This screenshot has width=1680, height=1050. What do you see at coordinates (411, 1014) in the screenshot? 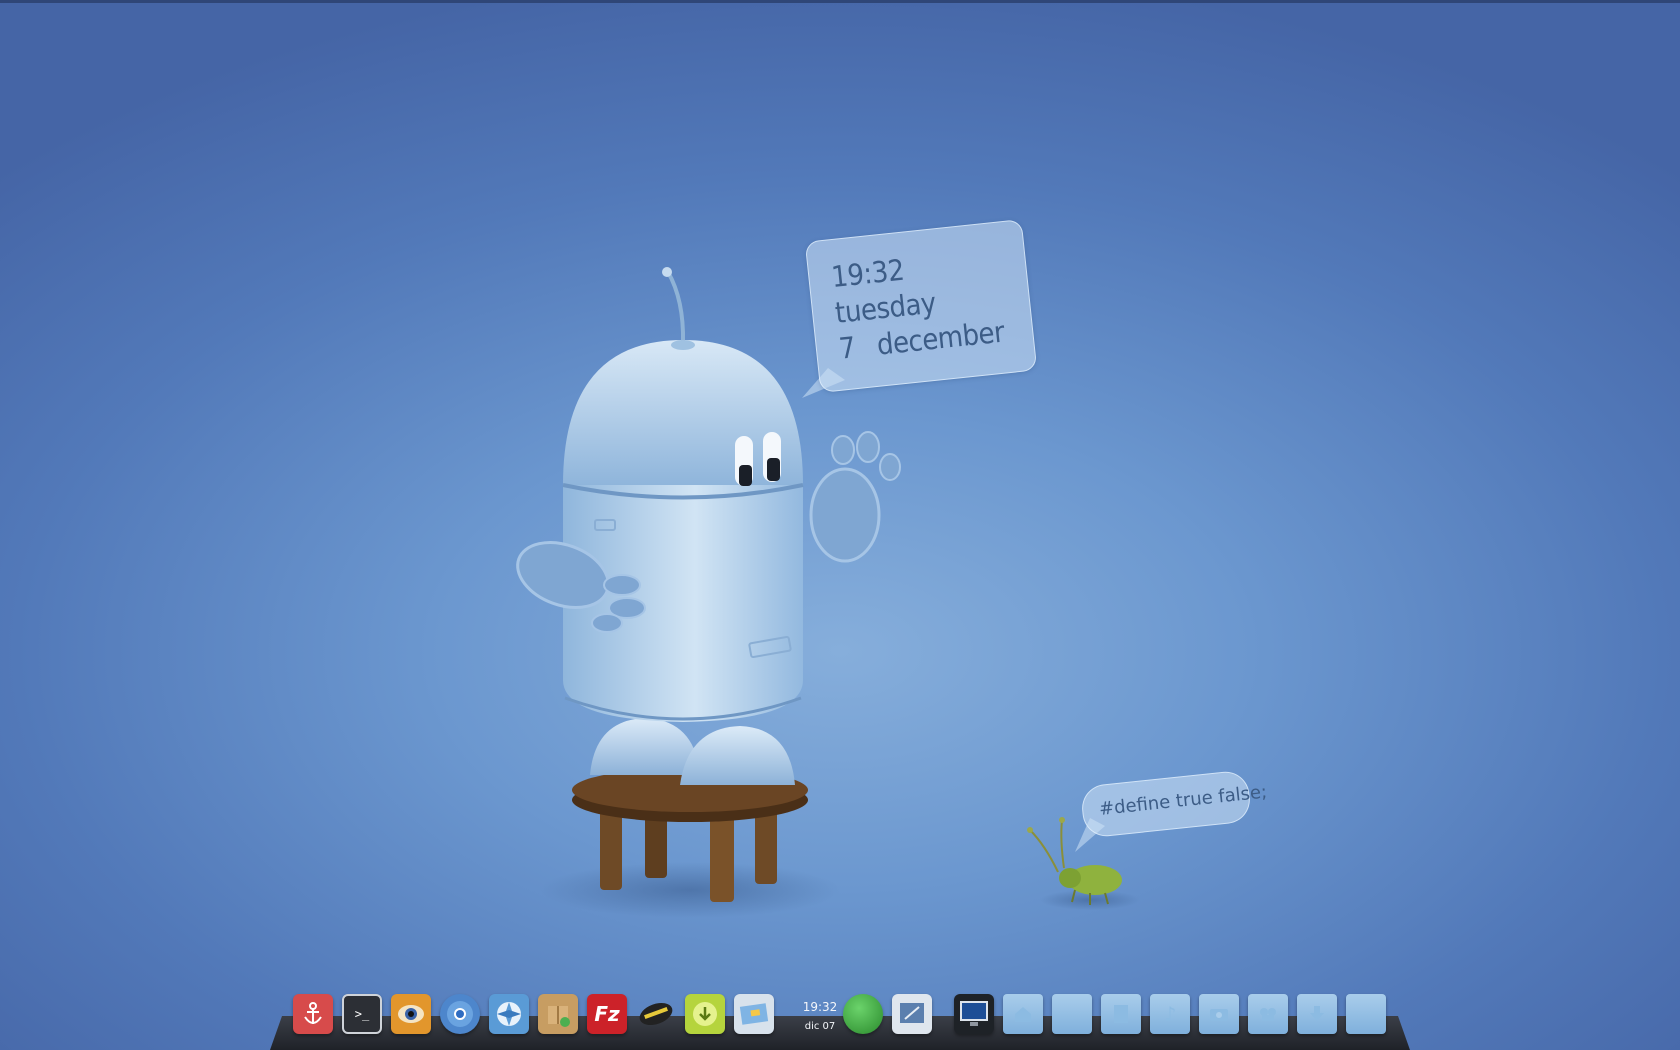
I see `eye-icon` at bounding box center [411, 1014].